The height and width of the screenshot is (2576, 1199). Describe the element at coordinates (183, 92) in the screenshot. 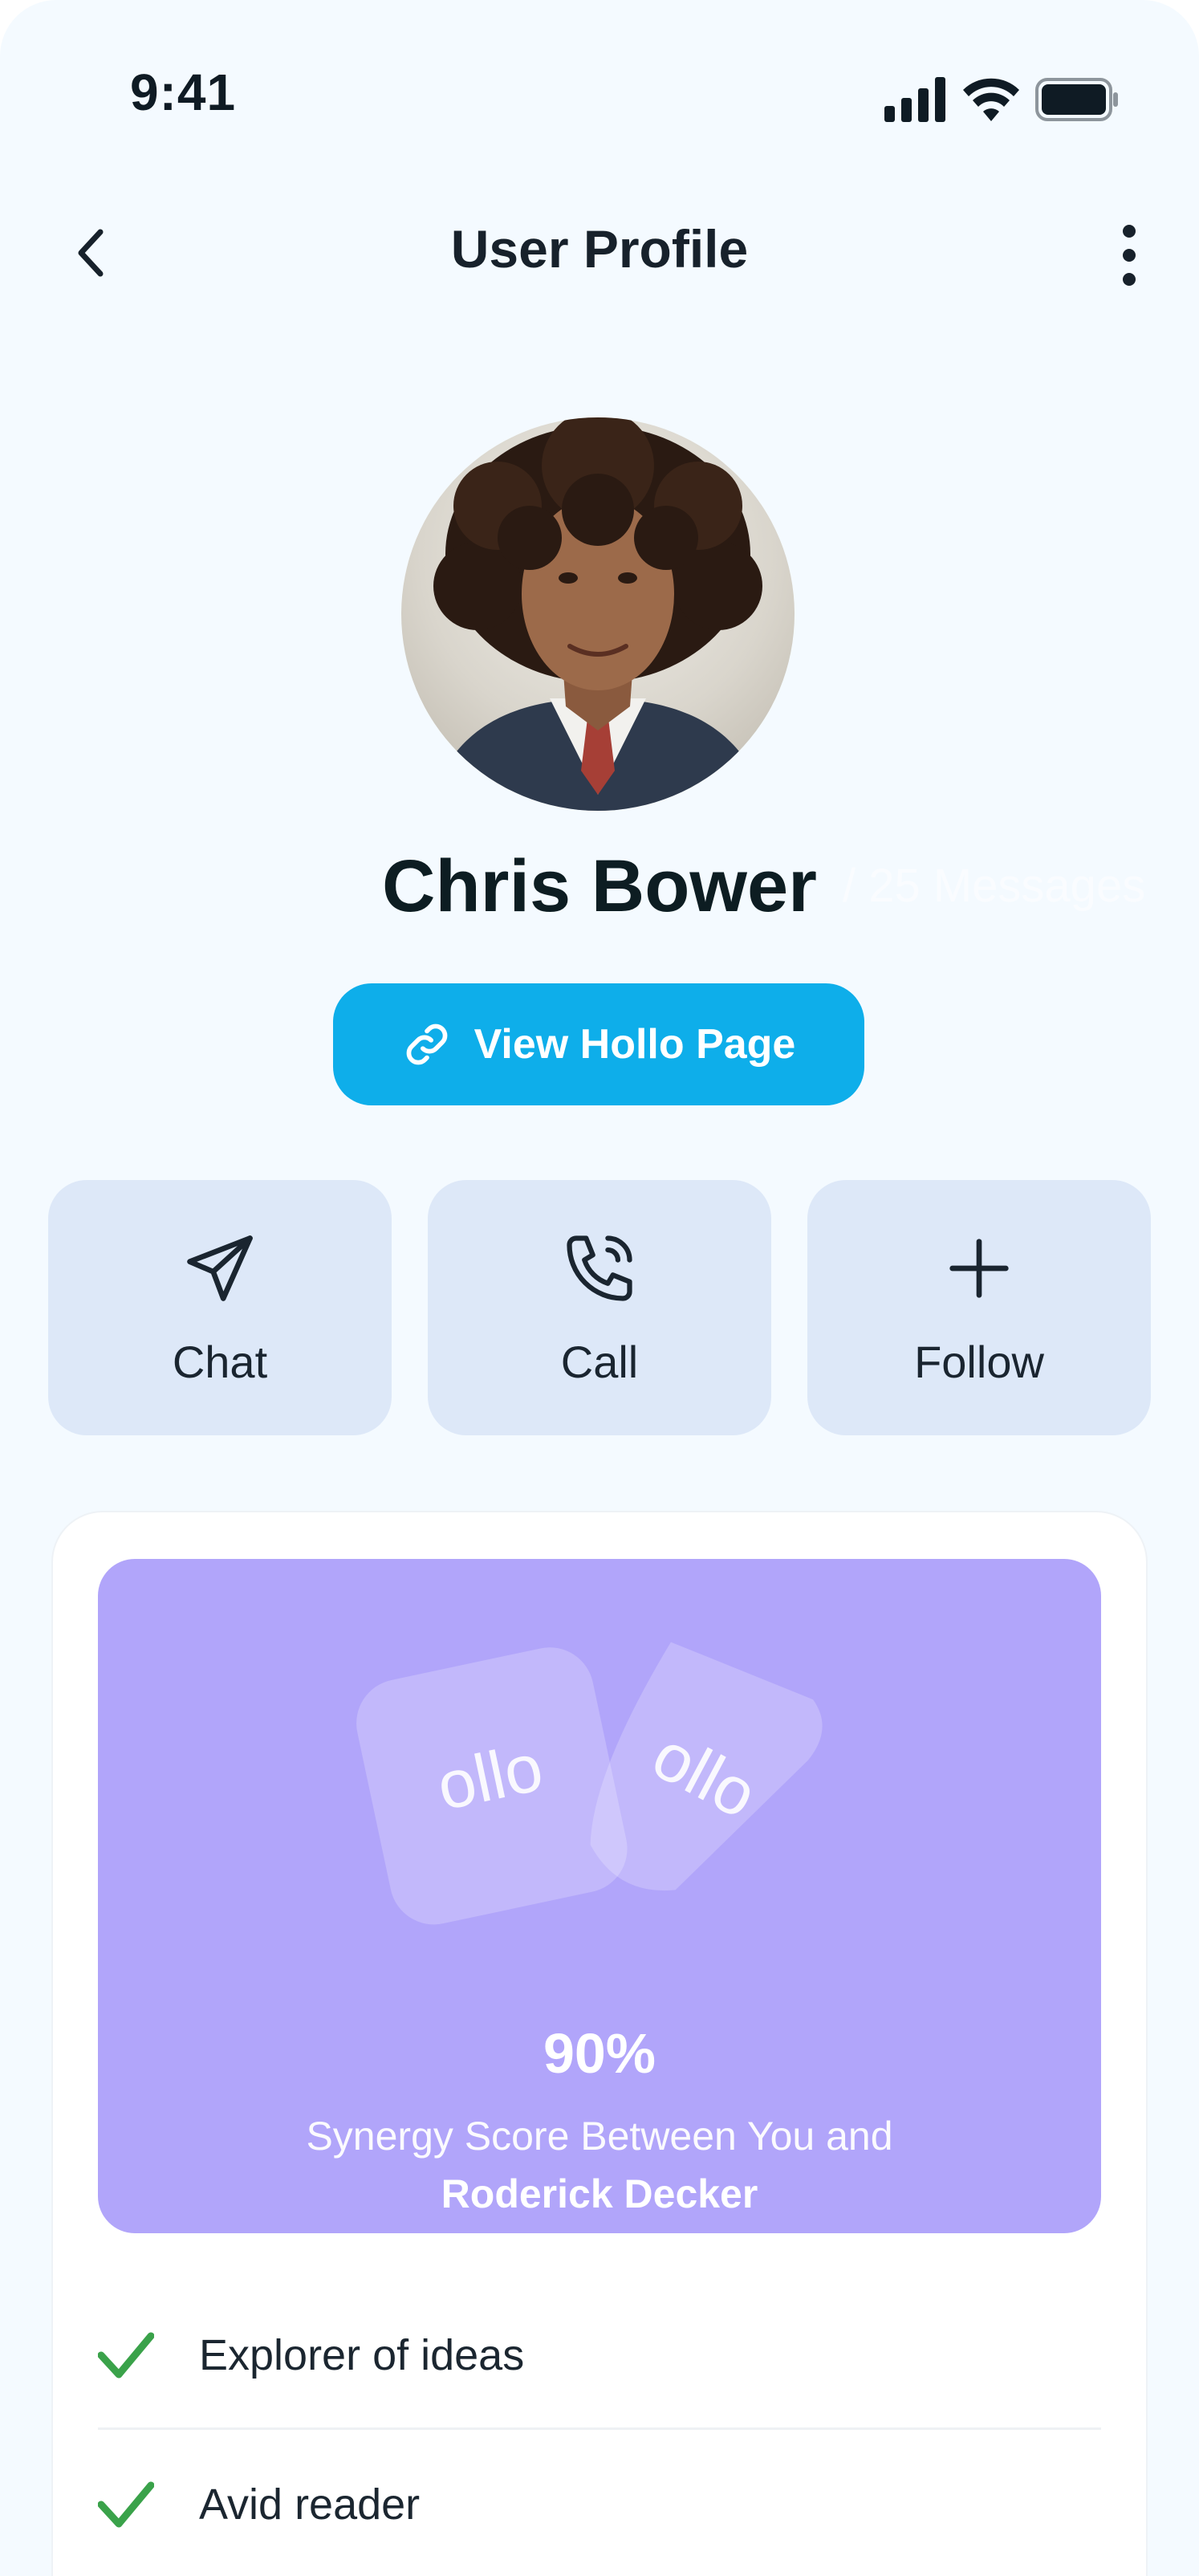

I see `status-time: 9:41` at that location.